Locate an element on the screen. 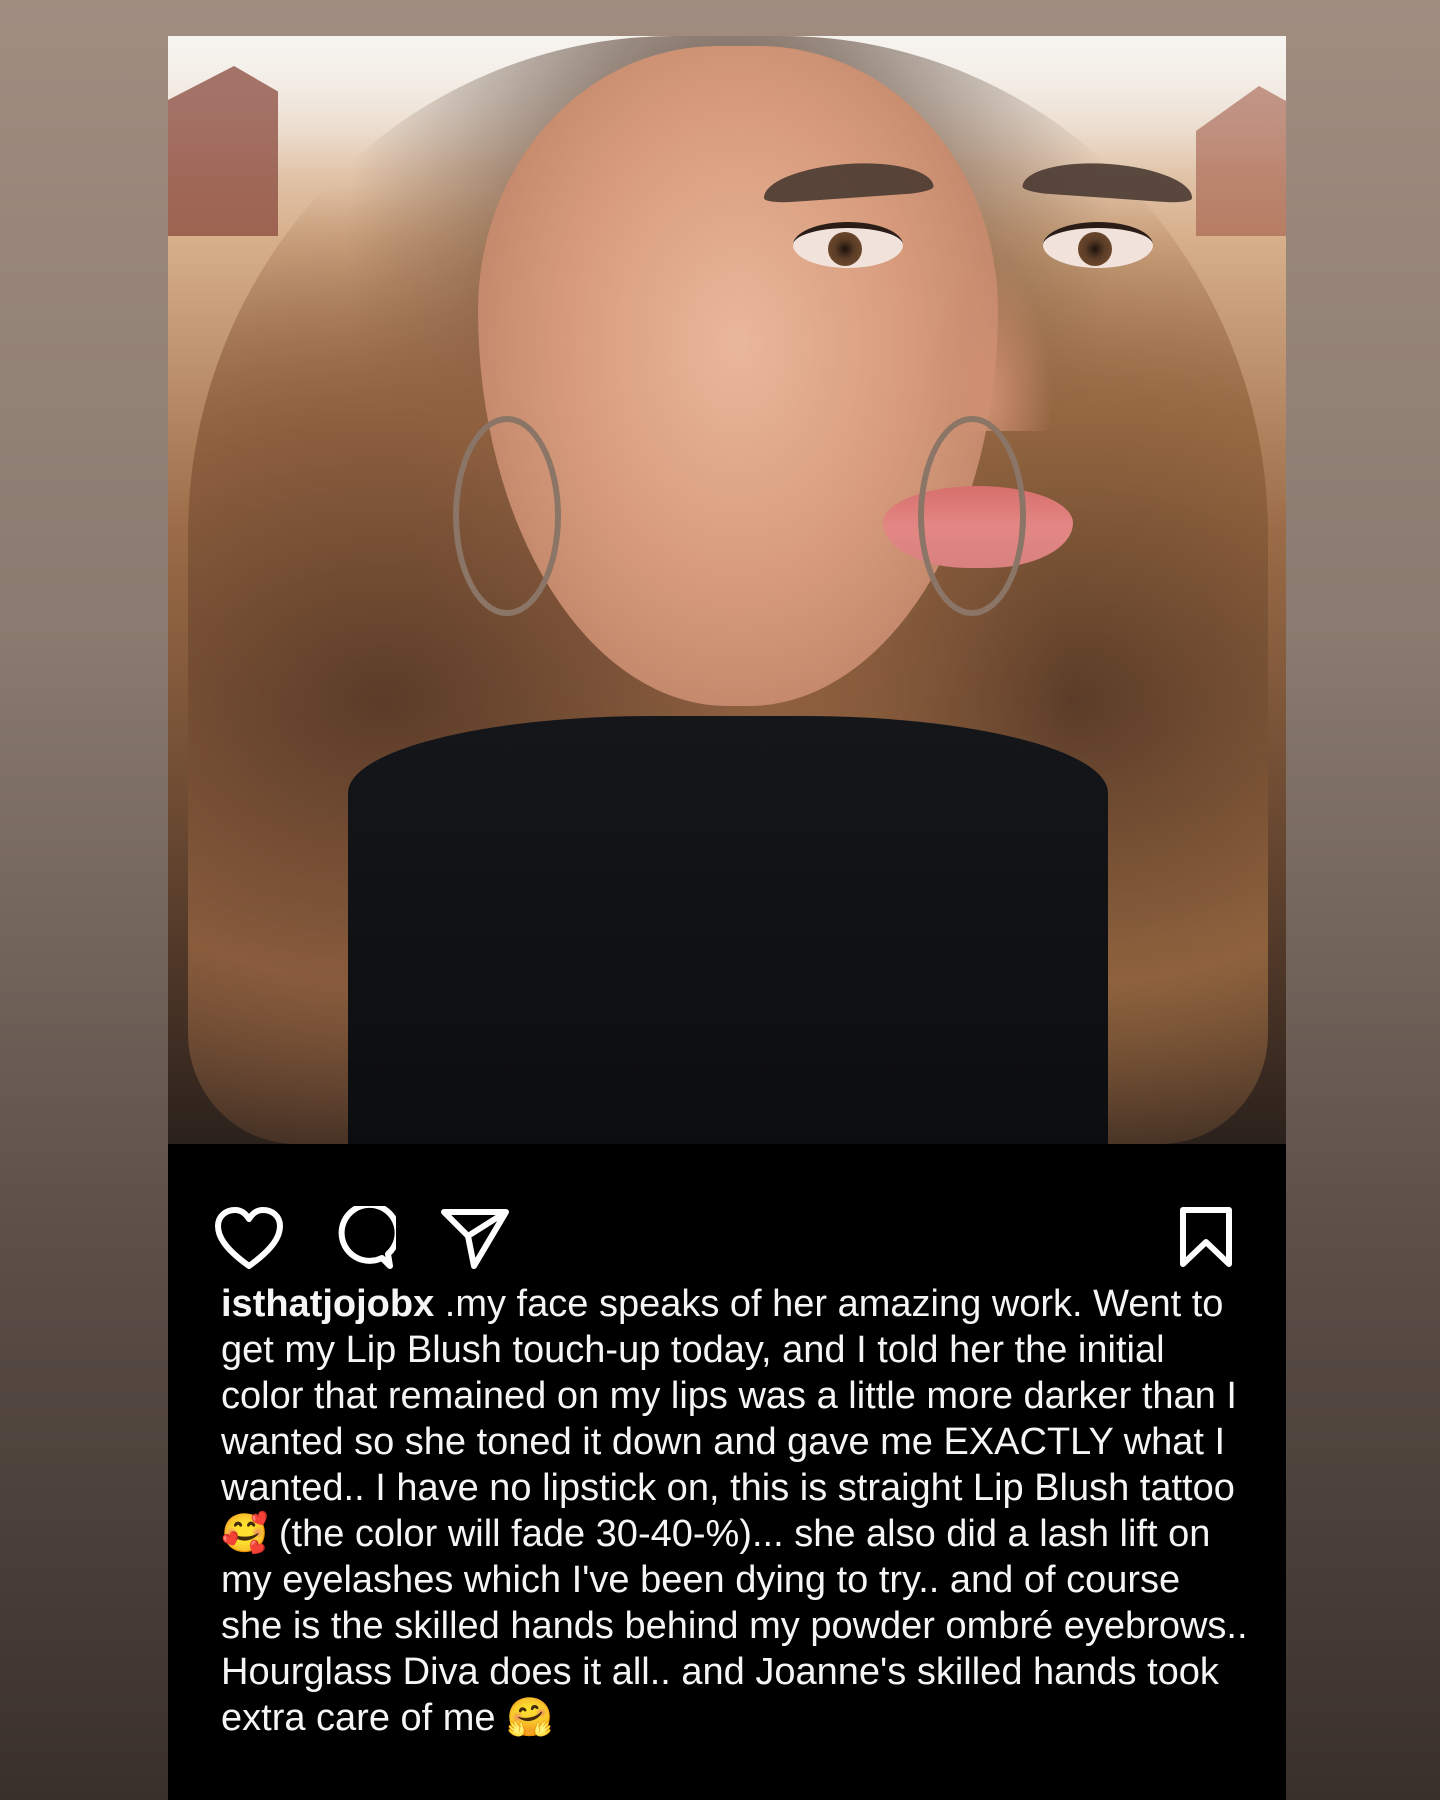 This screenshot has width=1440, height=1800. comment-button is located at coordinates (363, 1239).